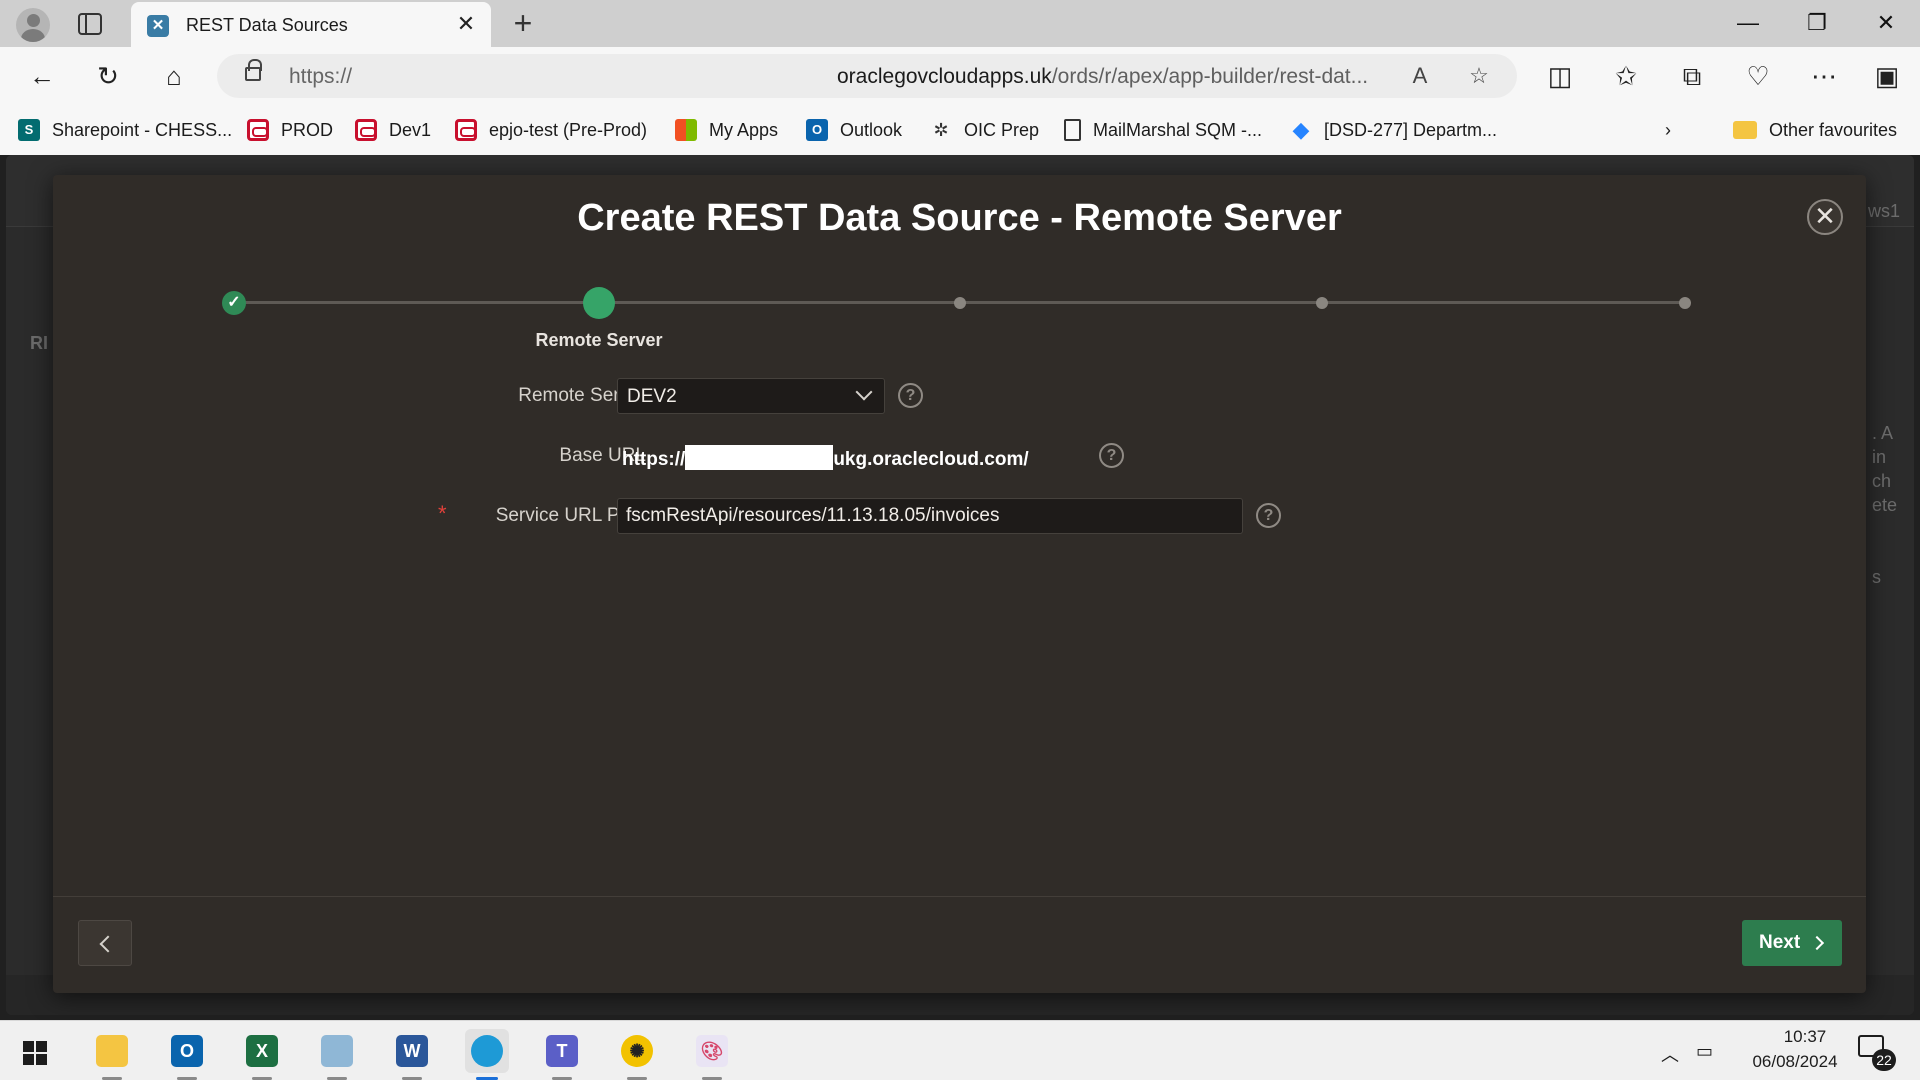 This screenshot has width=1920, height=1080. I want to click on outlook-icon: O, so click(817, 130).